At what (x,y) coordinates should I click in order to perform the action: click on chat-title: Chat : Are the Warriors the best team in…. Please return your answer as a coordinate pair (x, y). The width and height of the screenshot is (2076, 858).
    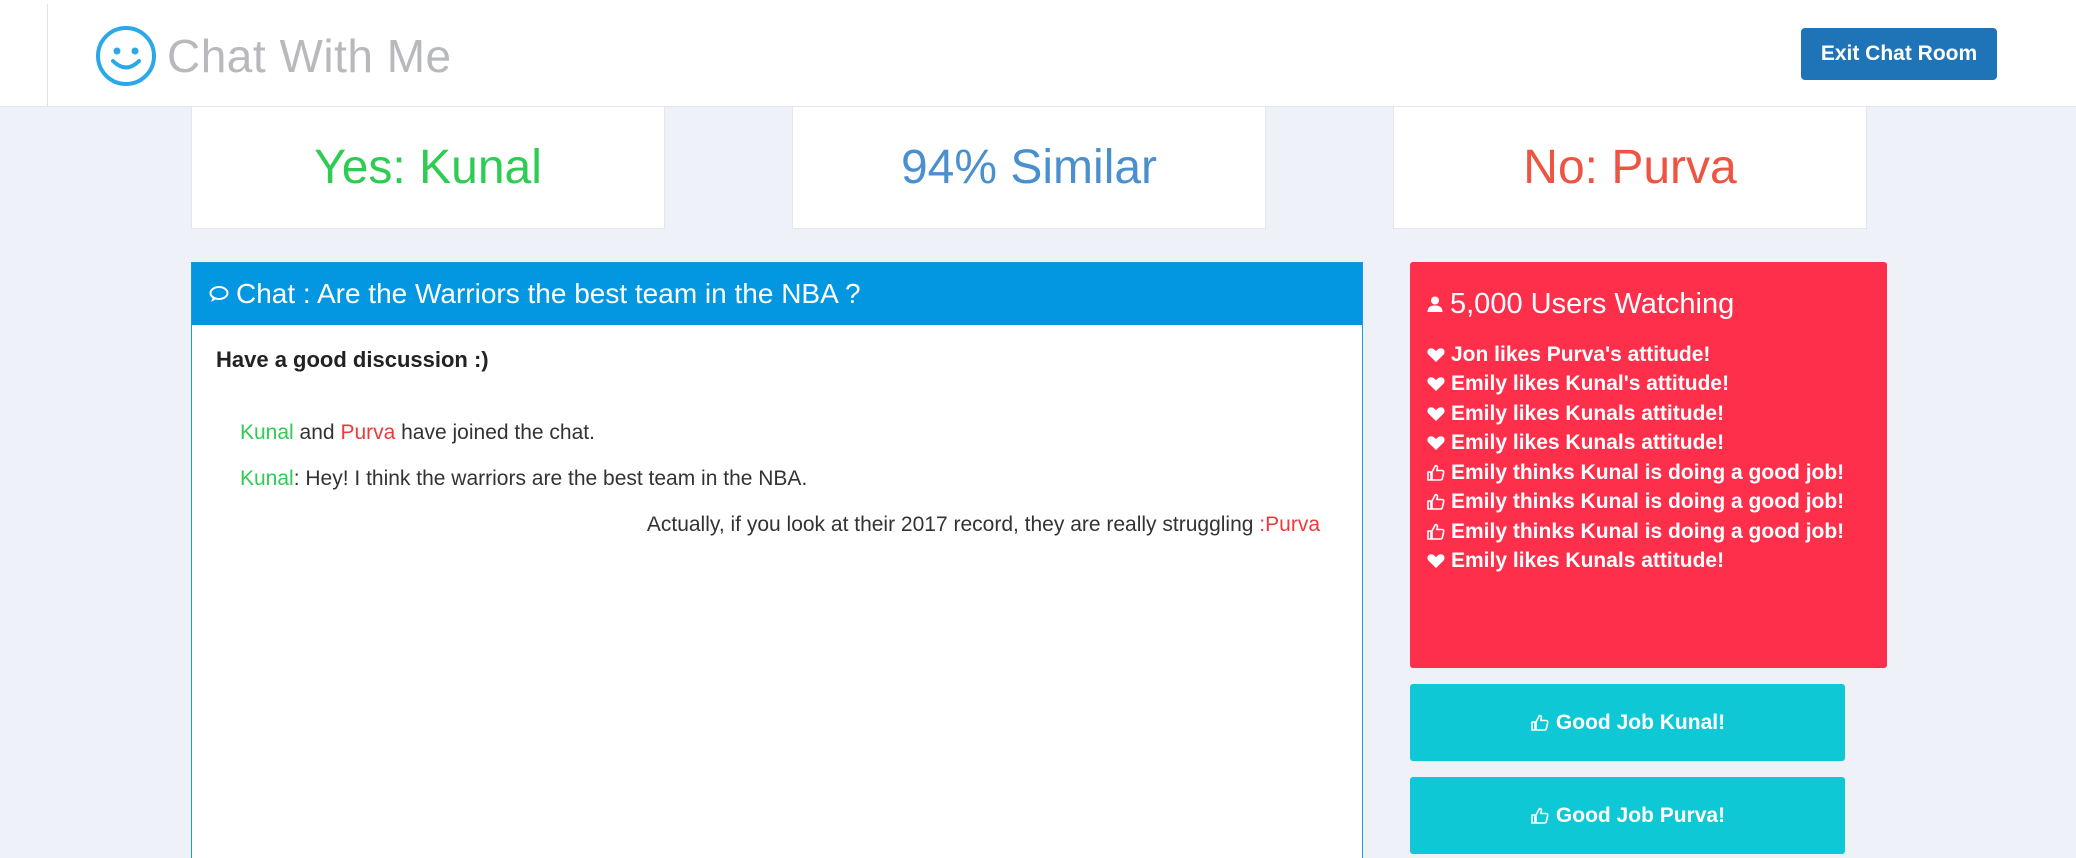
    Looking at the image, I should click on (548, 293).